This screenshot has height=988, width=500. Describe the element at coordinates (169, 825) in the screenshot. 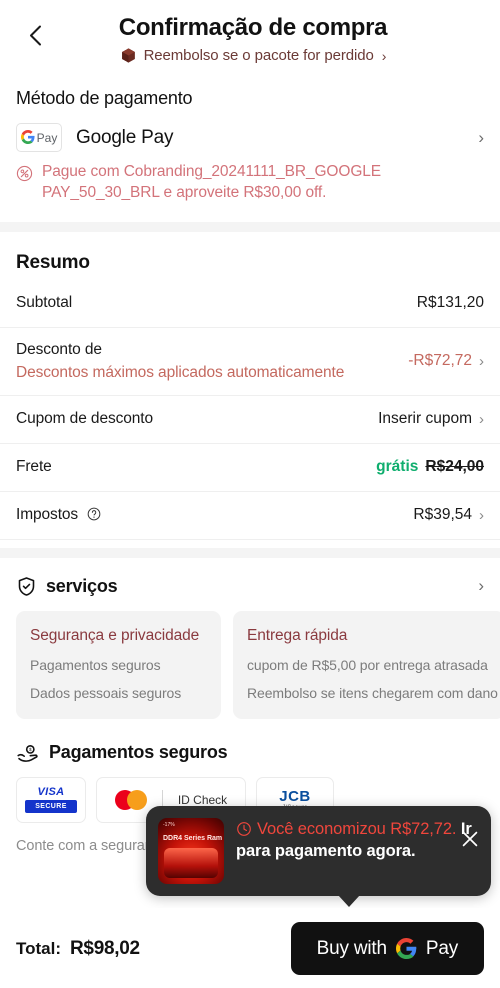

I see `thumbnail-discount-badge: -17%` at that location.